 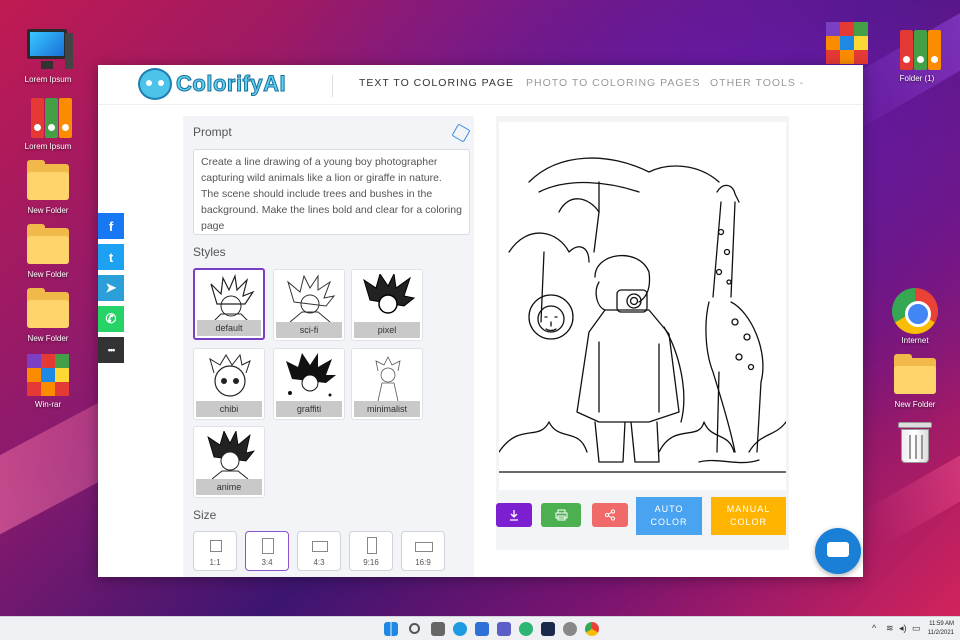 I want to click on whatsapp-icon: ✆, so click(x=111, y=318).